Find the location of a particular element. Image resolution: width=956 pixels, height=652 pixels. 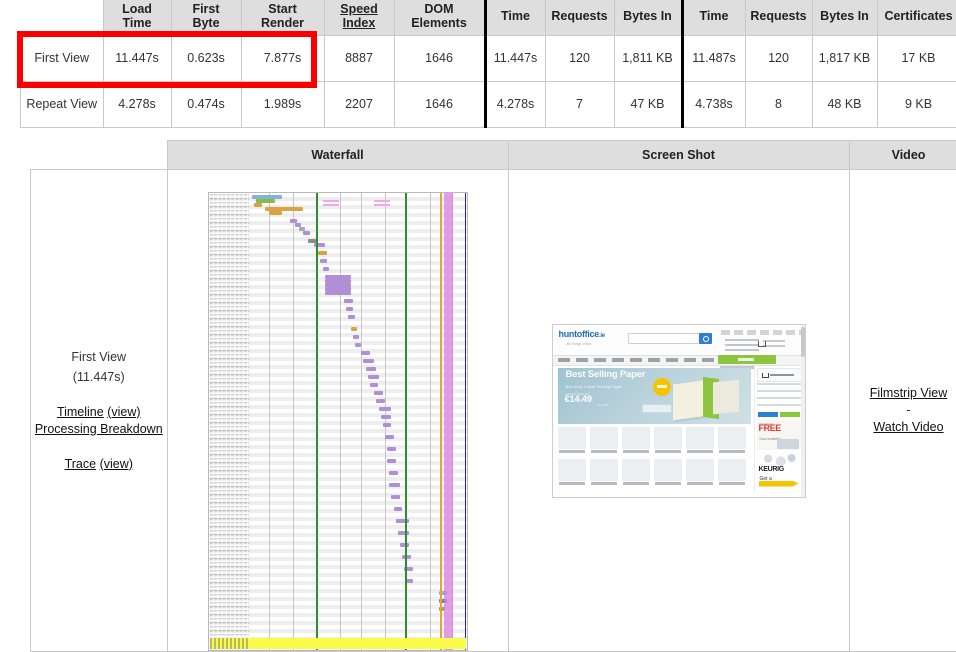

thumb-sidebar-cart is located at coordinates (780, 375).